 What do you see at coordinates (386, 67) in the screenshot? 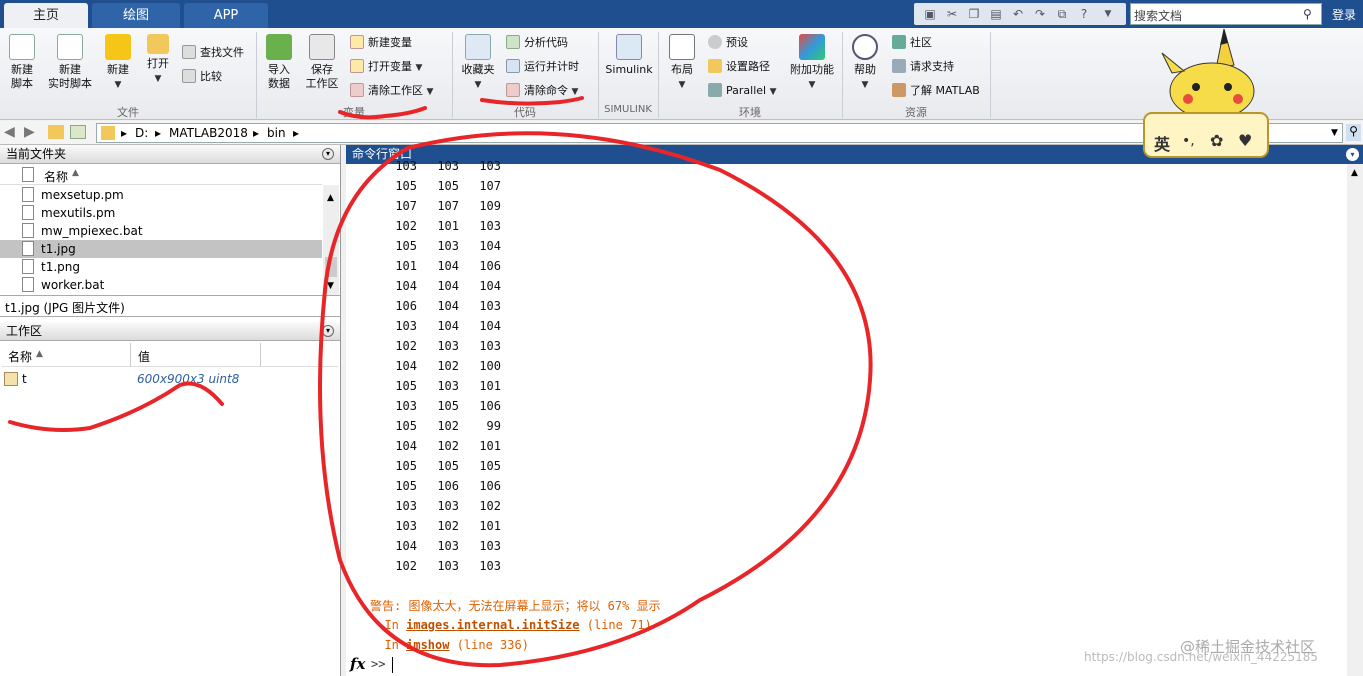
I see `open-variable-button: 打开变量 ▼` at bounding box center [386, 67].